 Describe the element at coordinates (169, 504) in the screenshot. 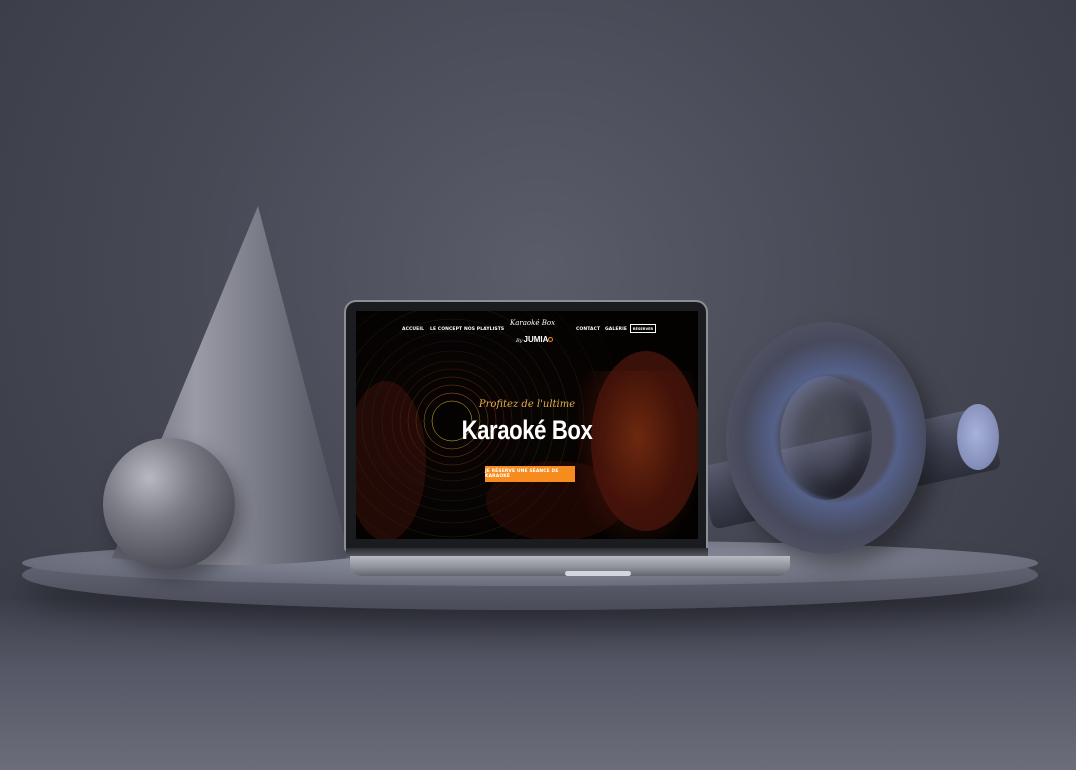

I see `sphere-shape` at that location.